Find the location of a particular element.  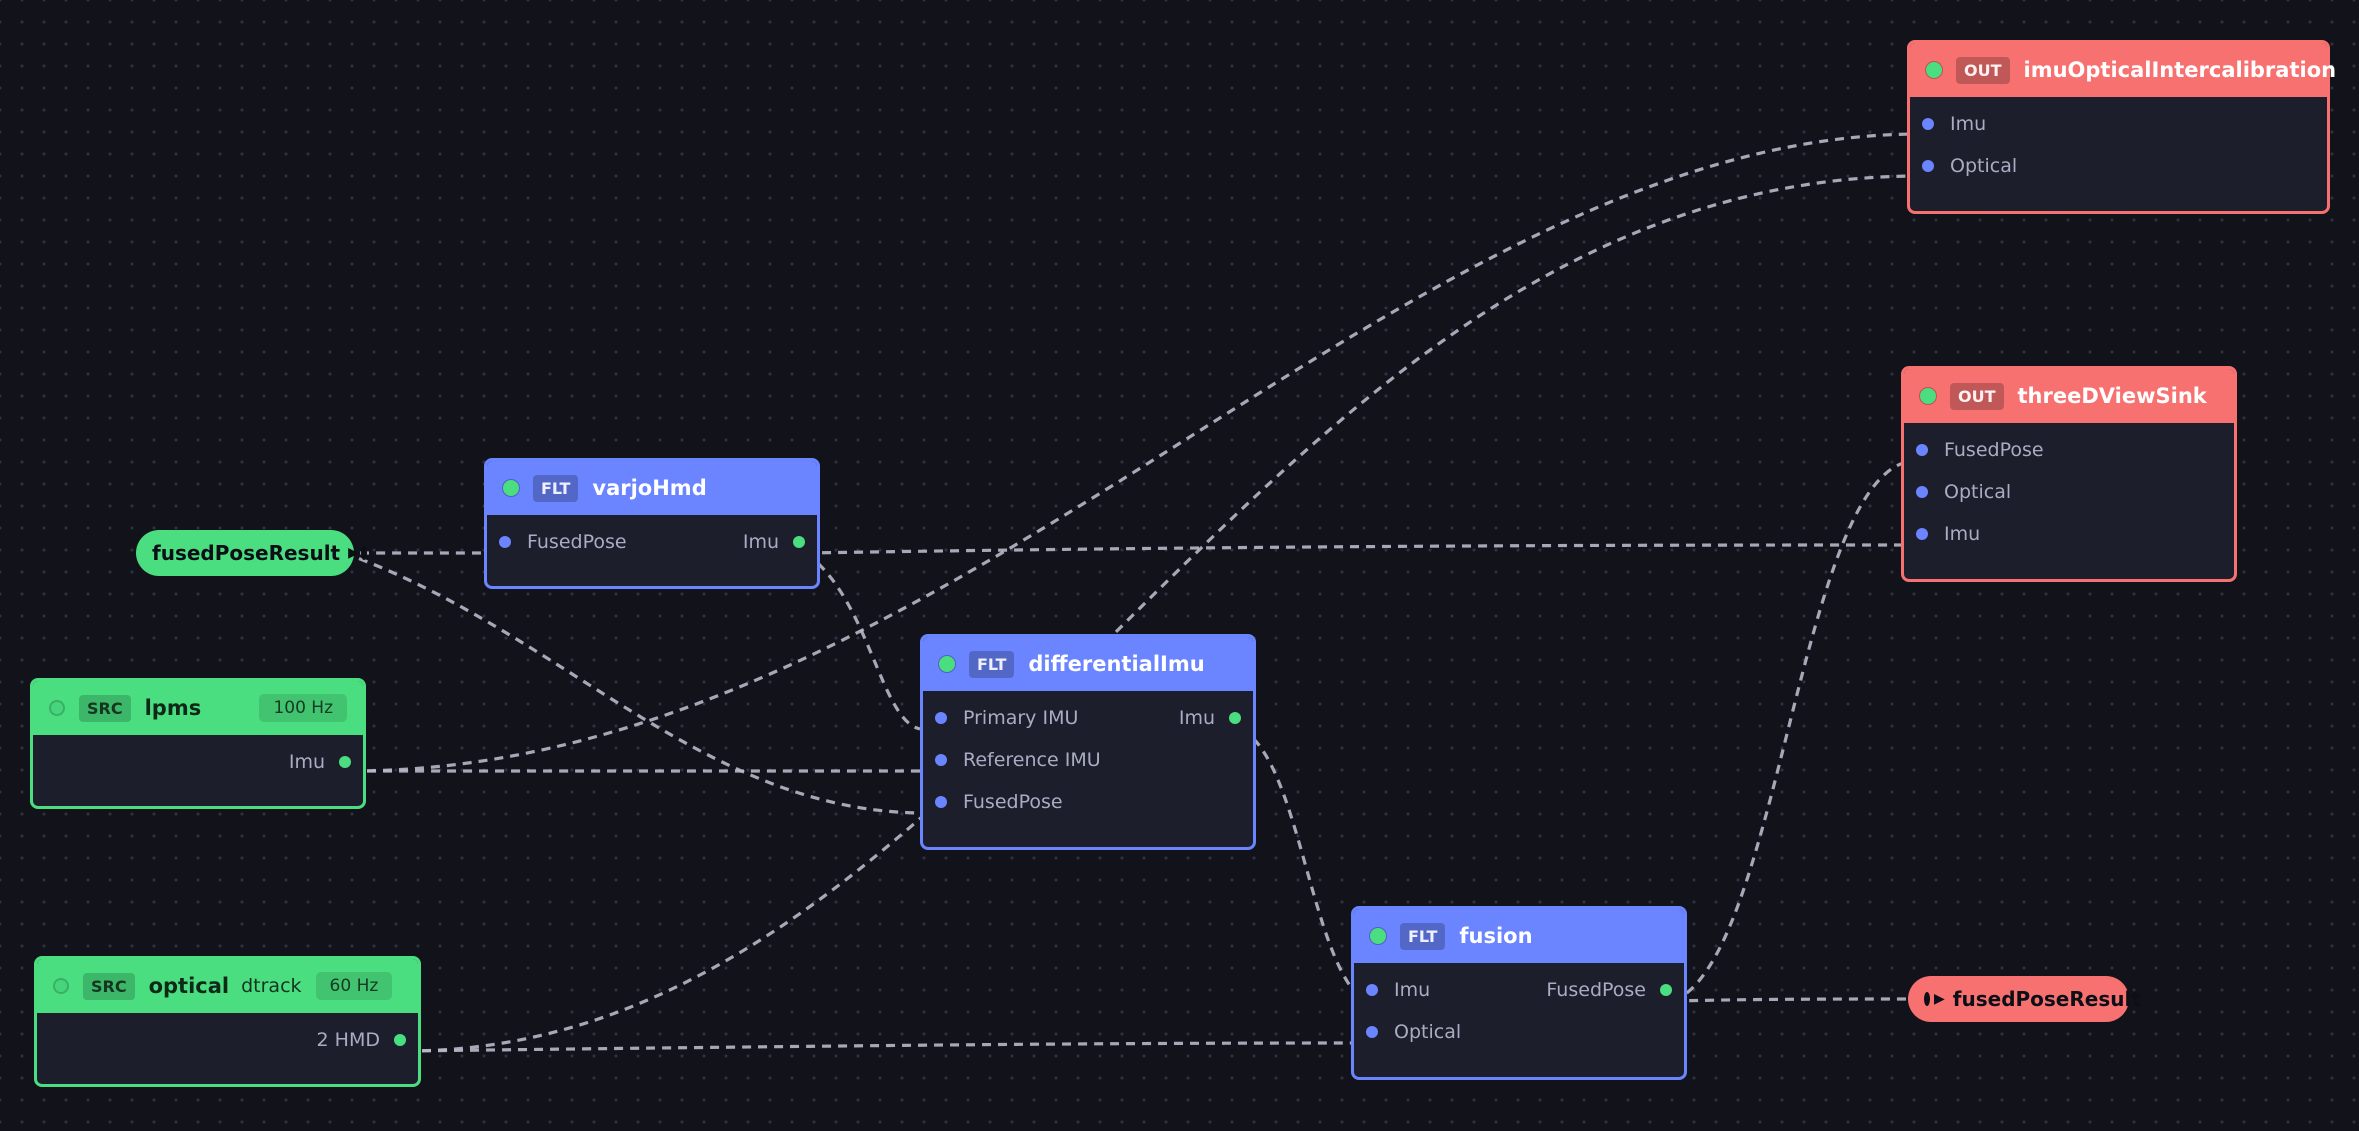

node-varjohmd: FLT varjoHmd FusedPose Imu is located at coordinates (652, 523).